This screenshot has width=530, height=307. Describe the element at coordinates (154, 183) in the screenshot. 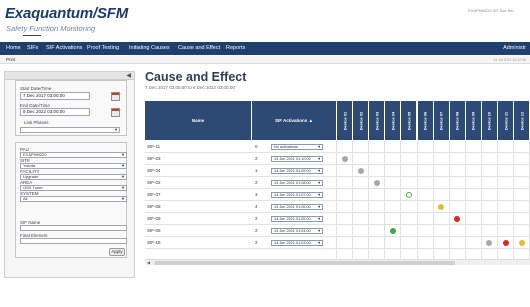

I see `sif-name-cell: SIF-02` at that location.